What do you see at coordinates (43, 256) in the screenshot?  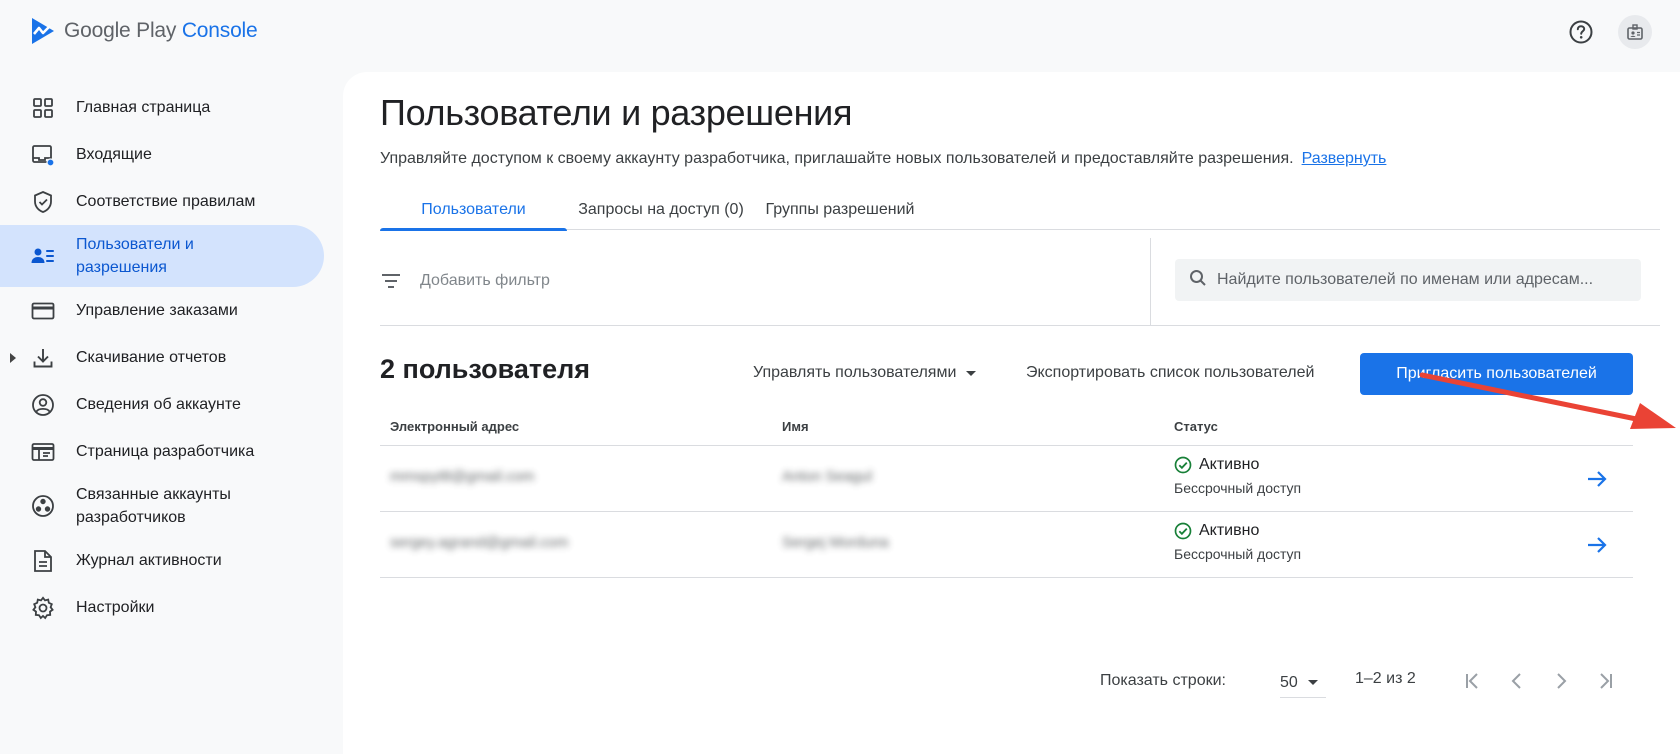 I see `users-permissions-icon` at bounding box center [43, 256].